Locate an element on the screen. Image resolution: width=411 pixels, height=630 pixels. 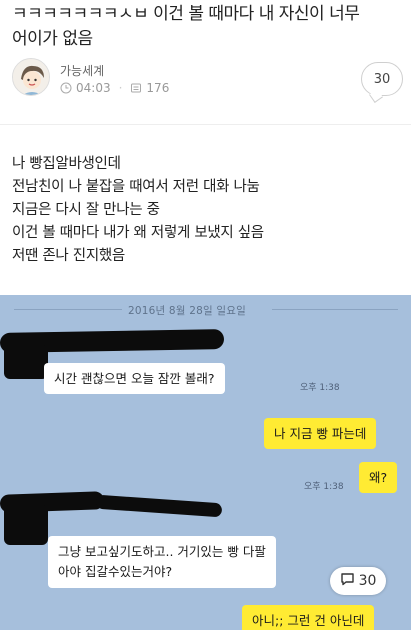
chat-message-outgoing: 아니;; 그런 건 아닌데 is located at coordinates (308, 617).